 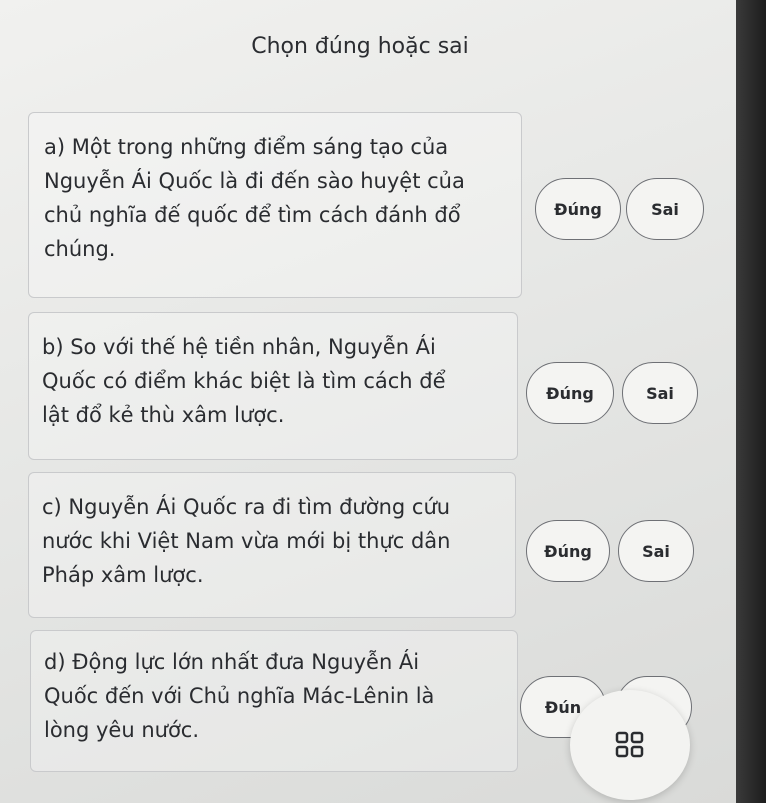 I want to click on page-title: Chọn đúng hoặc sai, so click(x=360, y=46).